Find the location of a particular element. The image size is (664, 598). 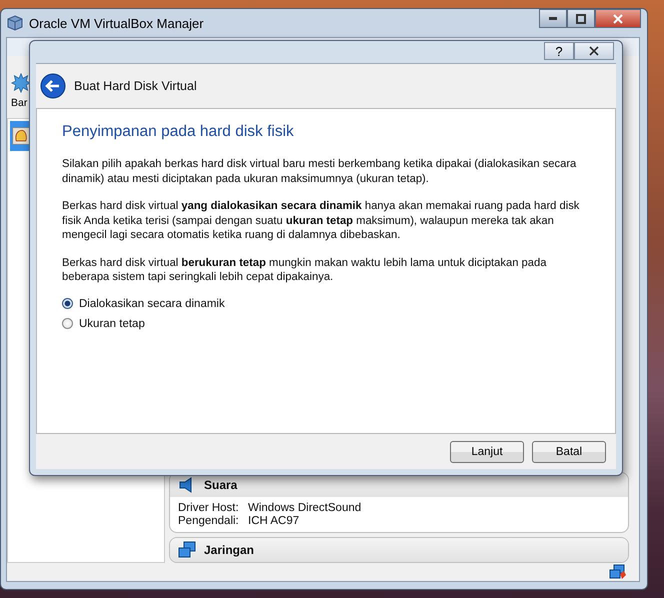

dialog-button: Lanjut is located at coordinates (487, 451).